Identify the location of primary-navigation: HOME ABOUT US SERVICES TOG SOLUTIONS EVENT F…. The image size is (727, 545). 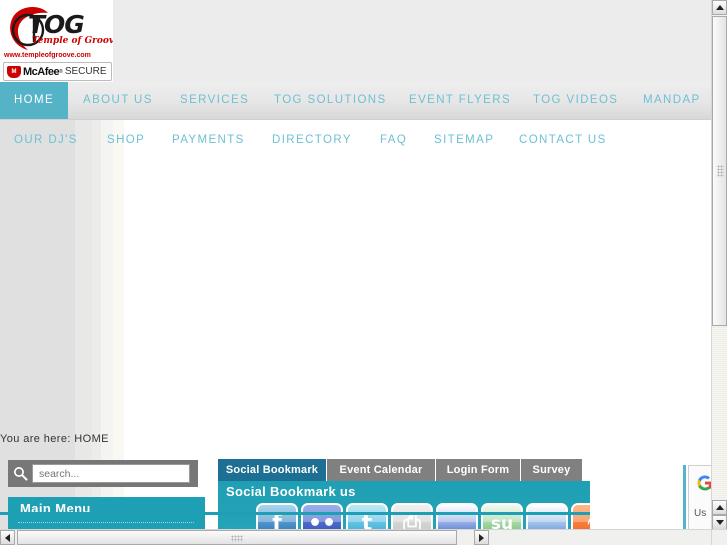
(356, 101).